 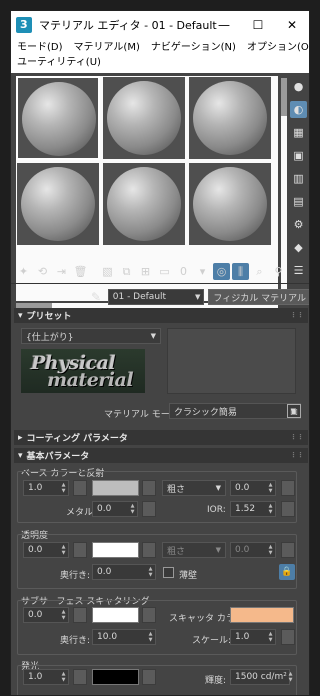 What do you see at coordinates (96, 297) in the screenshot?
I see `eyedropper-icon: ✎` at bounding box center [96, 297].